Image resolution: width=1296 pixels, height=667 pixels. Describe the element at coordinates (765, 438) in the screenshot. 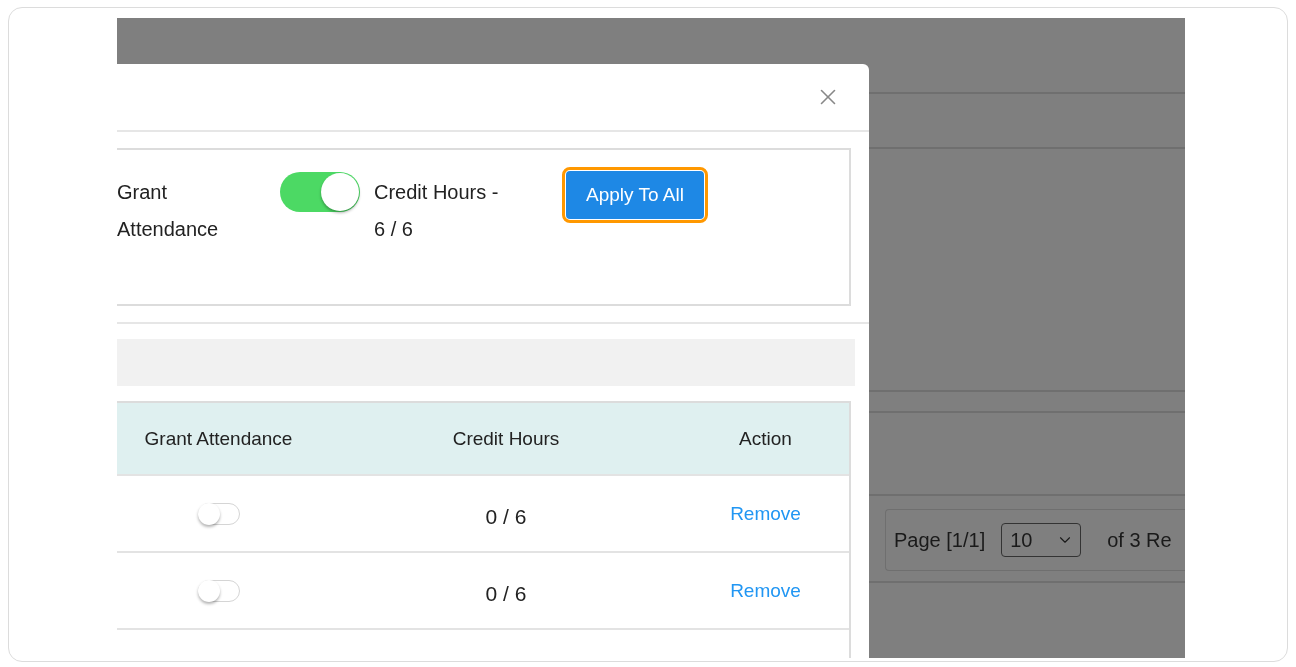

I see `column-header: Action` at that location.